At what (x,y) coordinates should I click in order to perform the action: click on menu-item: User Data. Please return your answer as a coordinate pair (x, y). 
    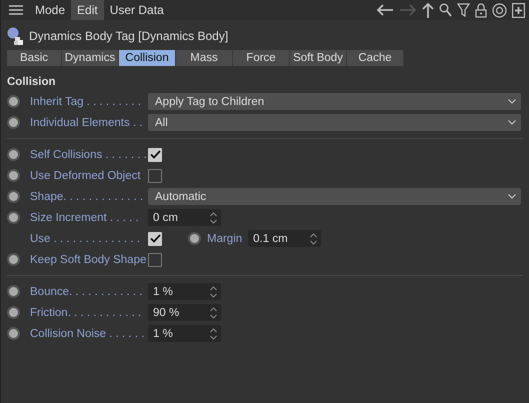
    Looking at the image, I should click on (137, 10).